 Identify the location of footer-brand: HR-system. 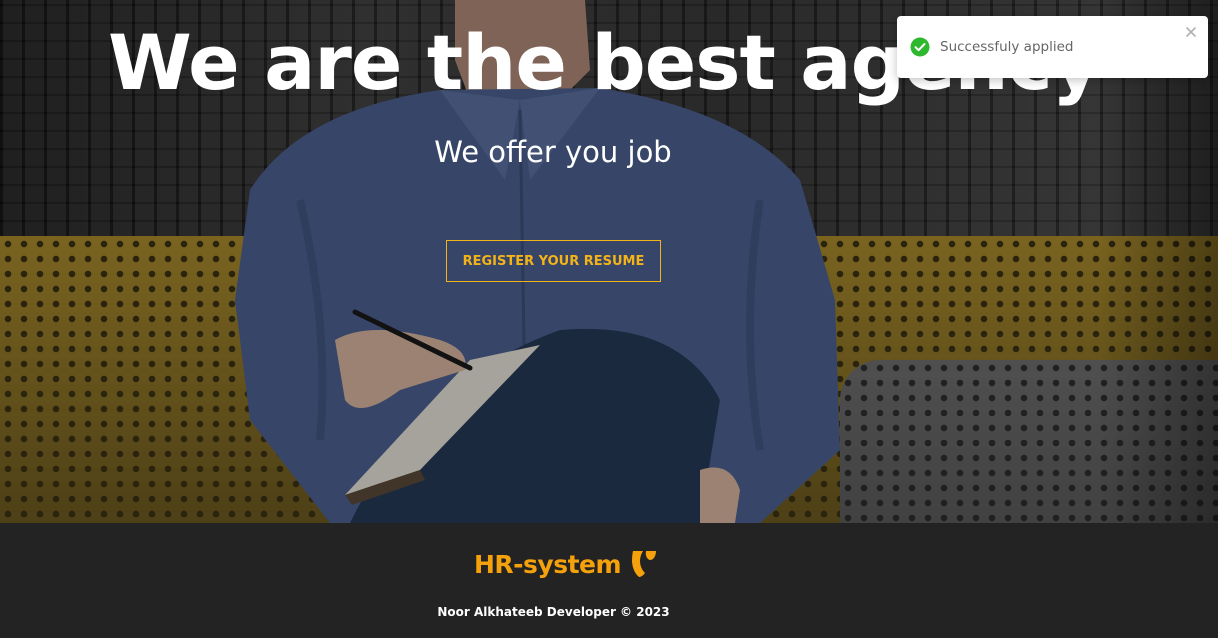
(565, 564).